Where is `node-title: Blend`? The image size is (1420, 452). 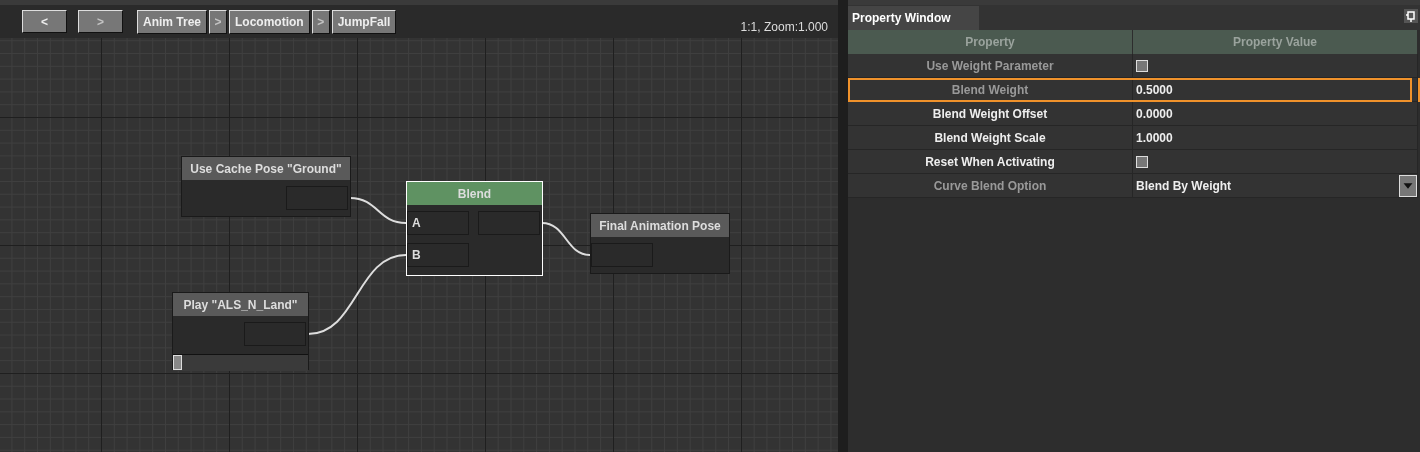
node-title: Blend is located at coordinates (474, 193).